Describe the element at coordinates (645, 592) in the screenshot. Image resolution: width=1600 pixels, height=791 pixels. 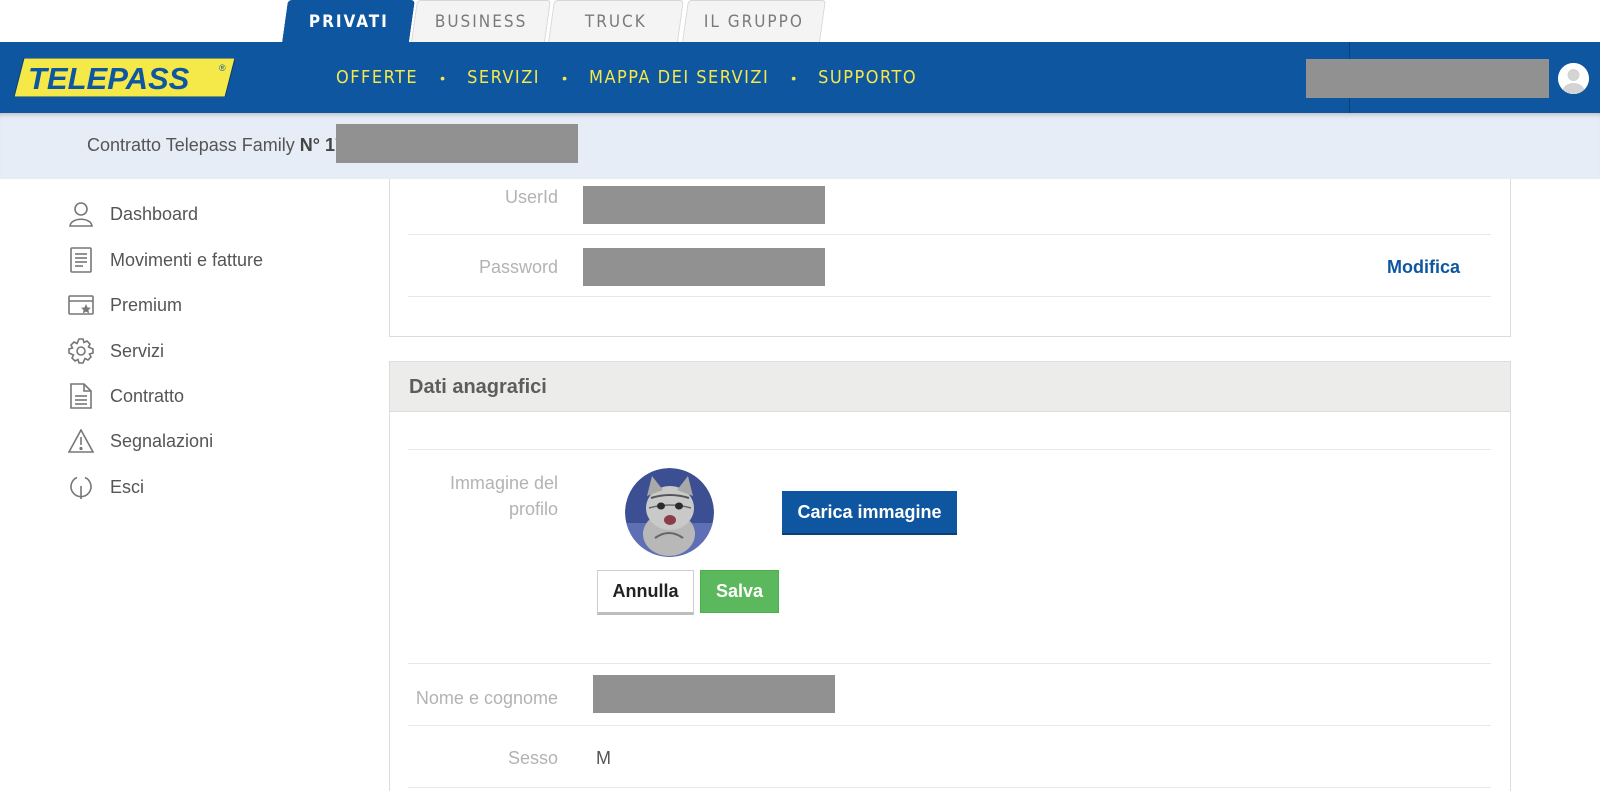
I see `cancel-button: Annulla` at that location.